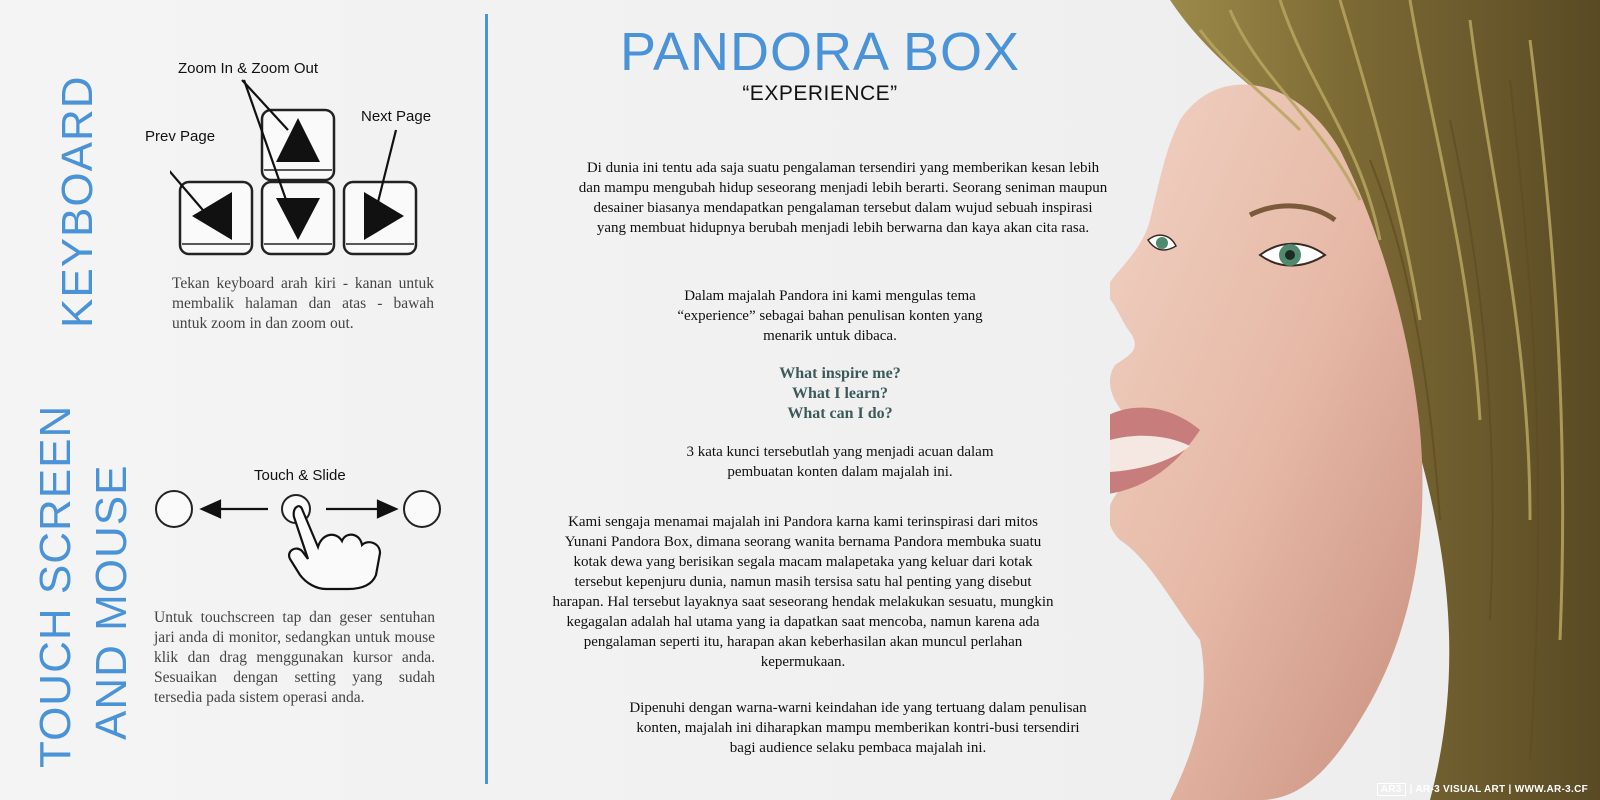 The width and height of the screenshot is (1600, 800). I want to click on arrow-left-icon, so click(210, 509).